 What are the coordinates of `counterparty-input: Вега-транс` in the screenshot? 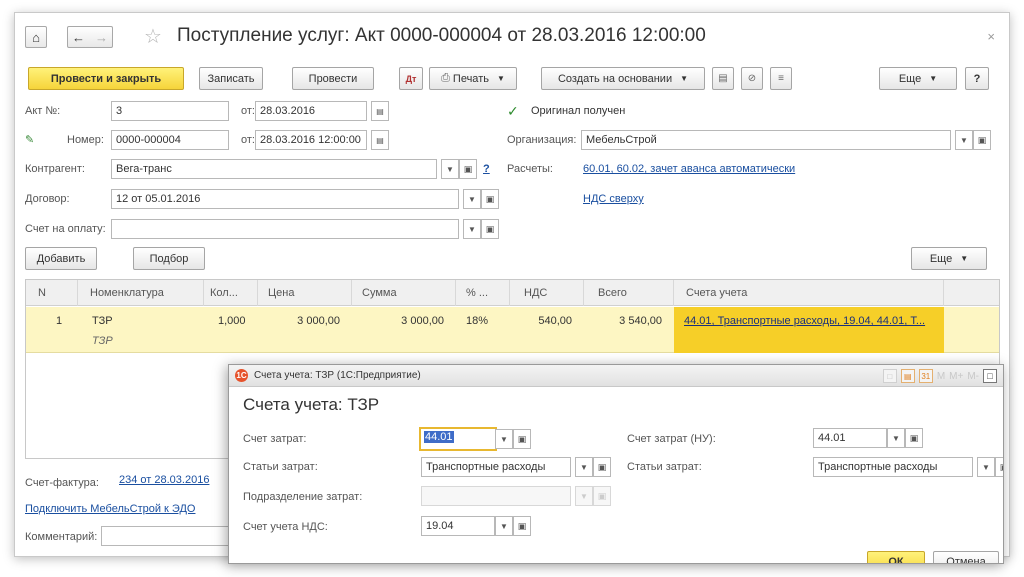 It's located at (274, 169).